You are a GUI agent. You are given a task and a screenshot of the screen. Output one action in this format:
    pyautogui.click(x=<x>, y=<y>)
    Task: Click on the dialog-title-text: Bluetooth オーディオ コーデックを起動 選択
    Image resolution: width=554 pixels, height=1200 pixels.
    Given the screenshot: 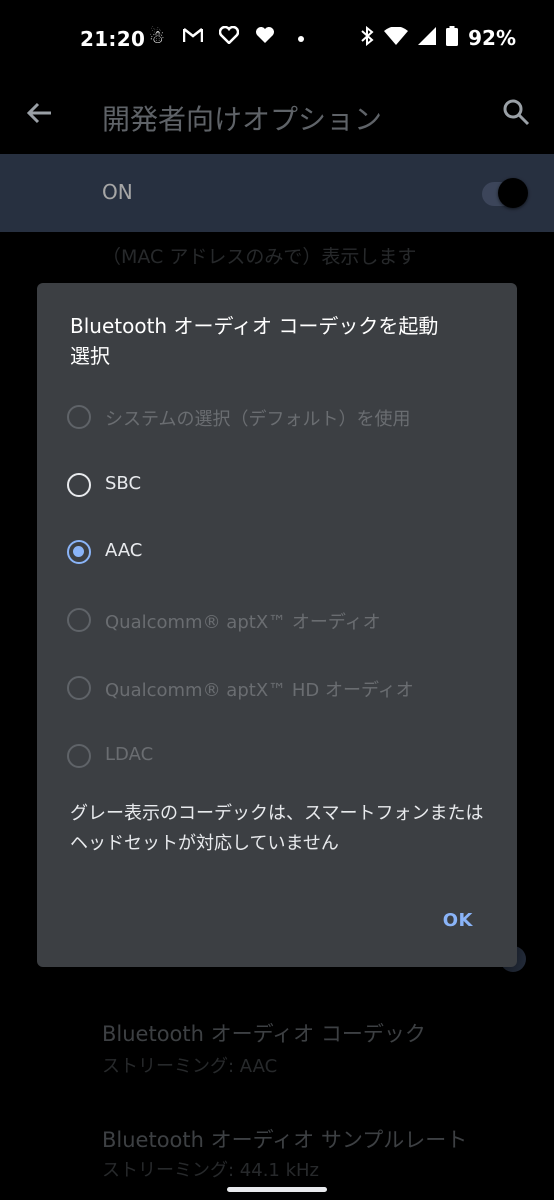 What is the action you would take?
    pyautogui.click(x=254, y=341)
    